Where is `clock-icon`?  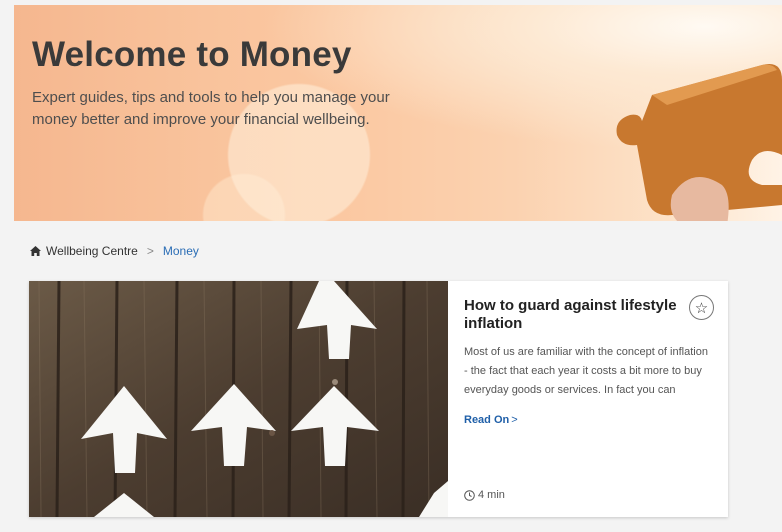
clock-icon is located at coordinates (469, 495).